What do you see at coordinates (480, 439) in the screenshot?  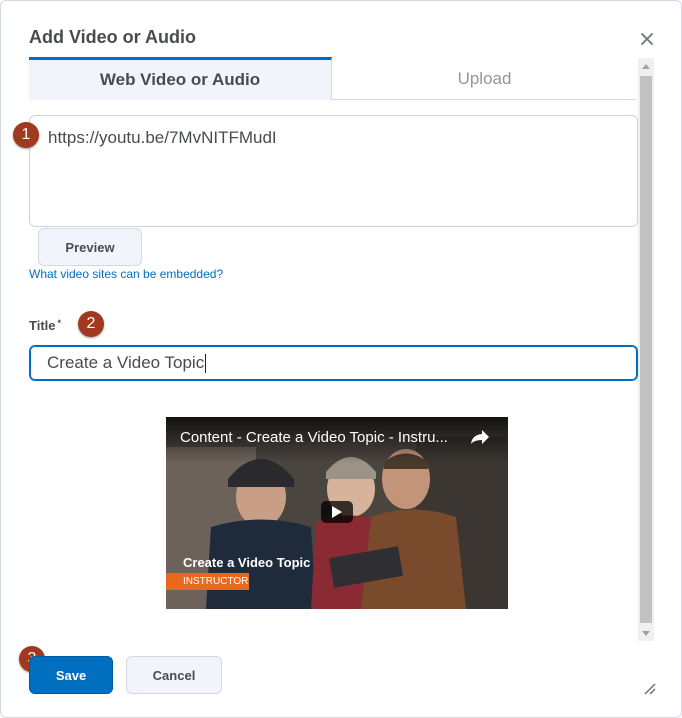 I see `share-icon` at bounding box center [480, 439].